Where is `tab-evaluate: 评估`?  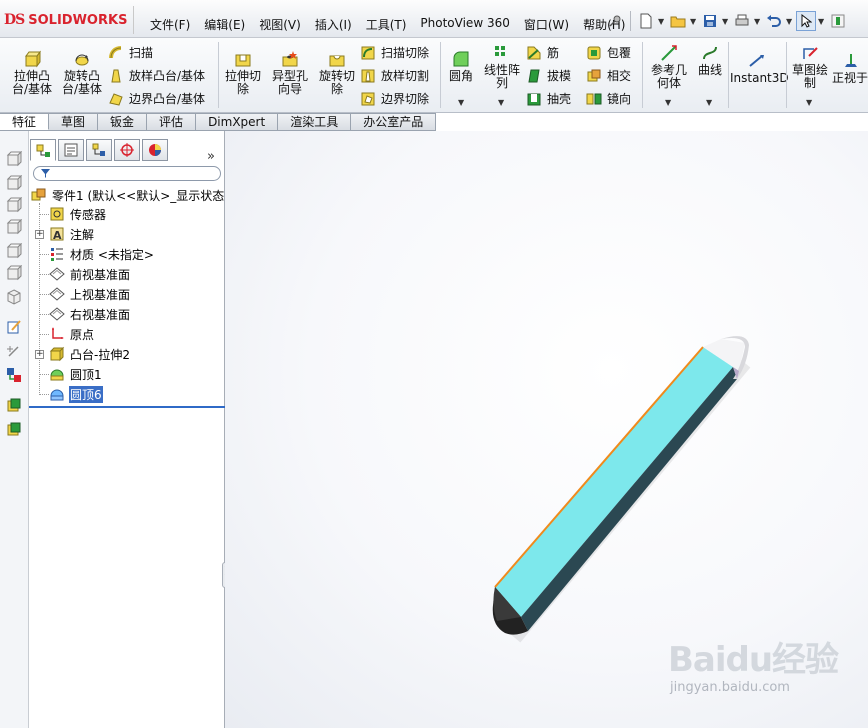
tab-evaluate: 评估 is located at coordinates (172, 121).